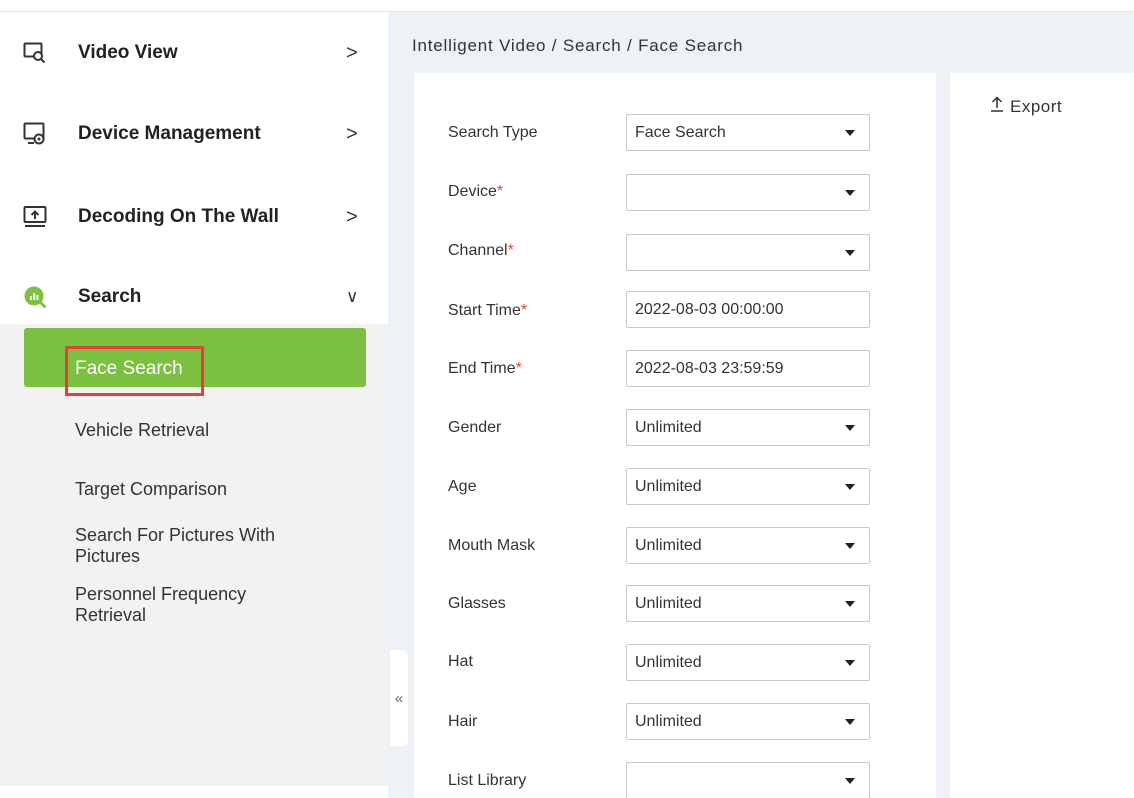 This screenshot has width=1134, height=798. What do you see at coordinates (748, 192) in the screenshot?
I see `device-select` at bounding box center [748, 192].